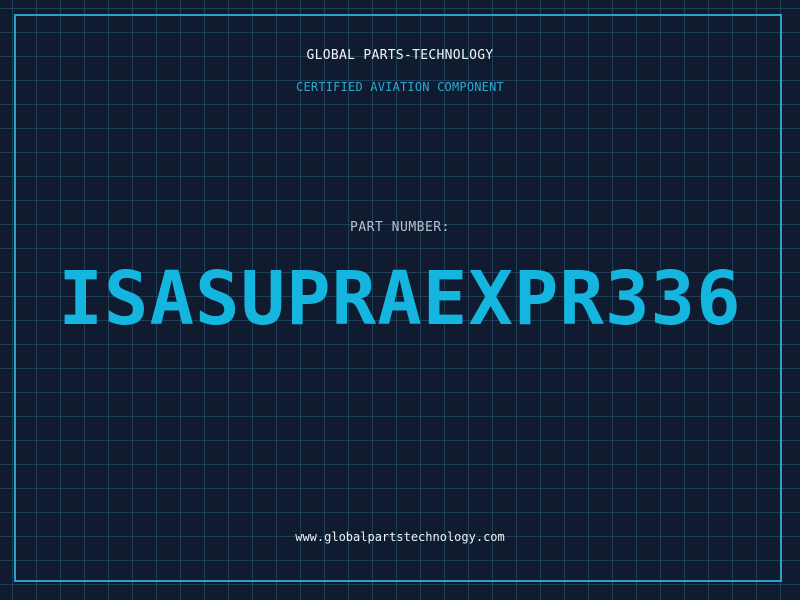 The height and width of the screenshot is (600, 800). I want to click on company-name: GLOBAL PARTS-TECHNOLOGY, so click(400, 55).